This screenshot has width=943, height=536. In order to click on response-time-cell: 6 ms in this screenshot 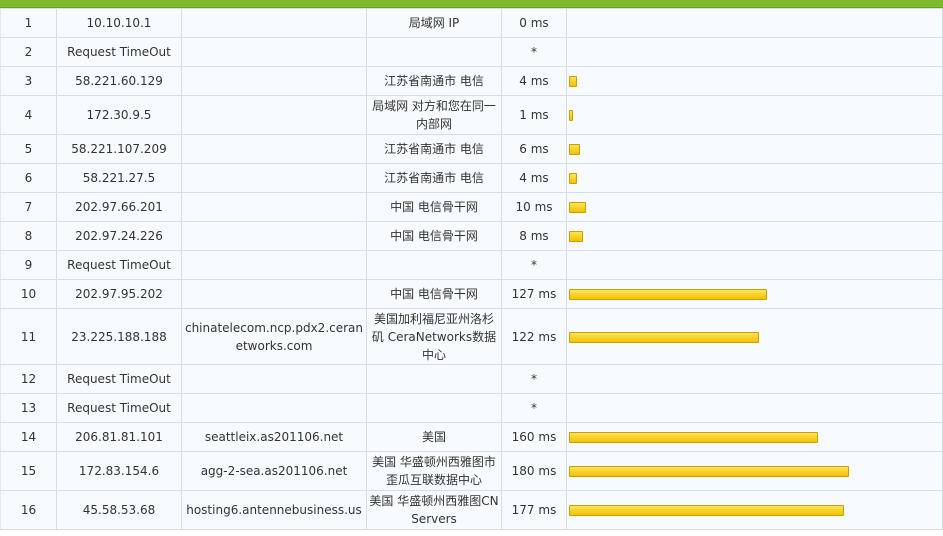, I will do `click(534, 149)`.